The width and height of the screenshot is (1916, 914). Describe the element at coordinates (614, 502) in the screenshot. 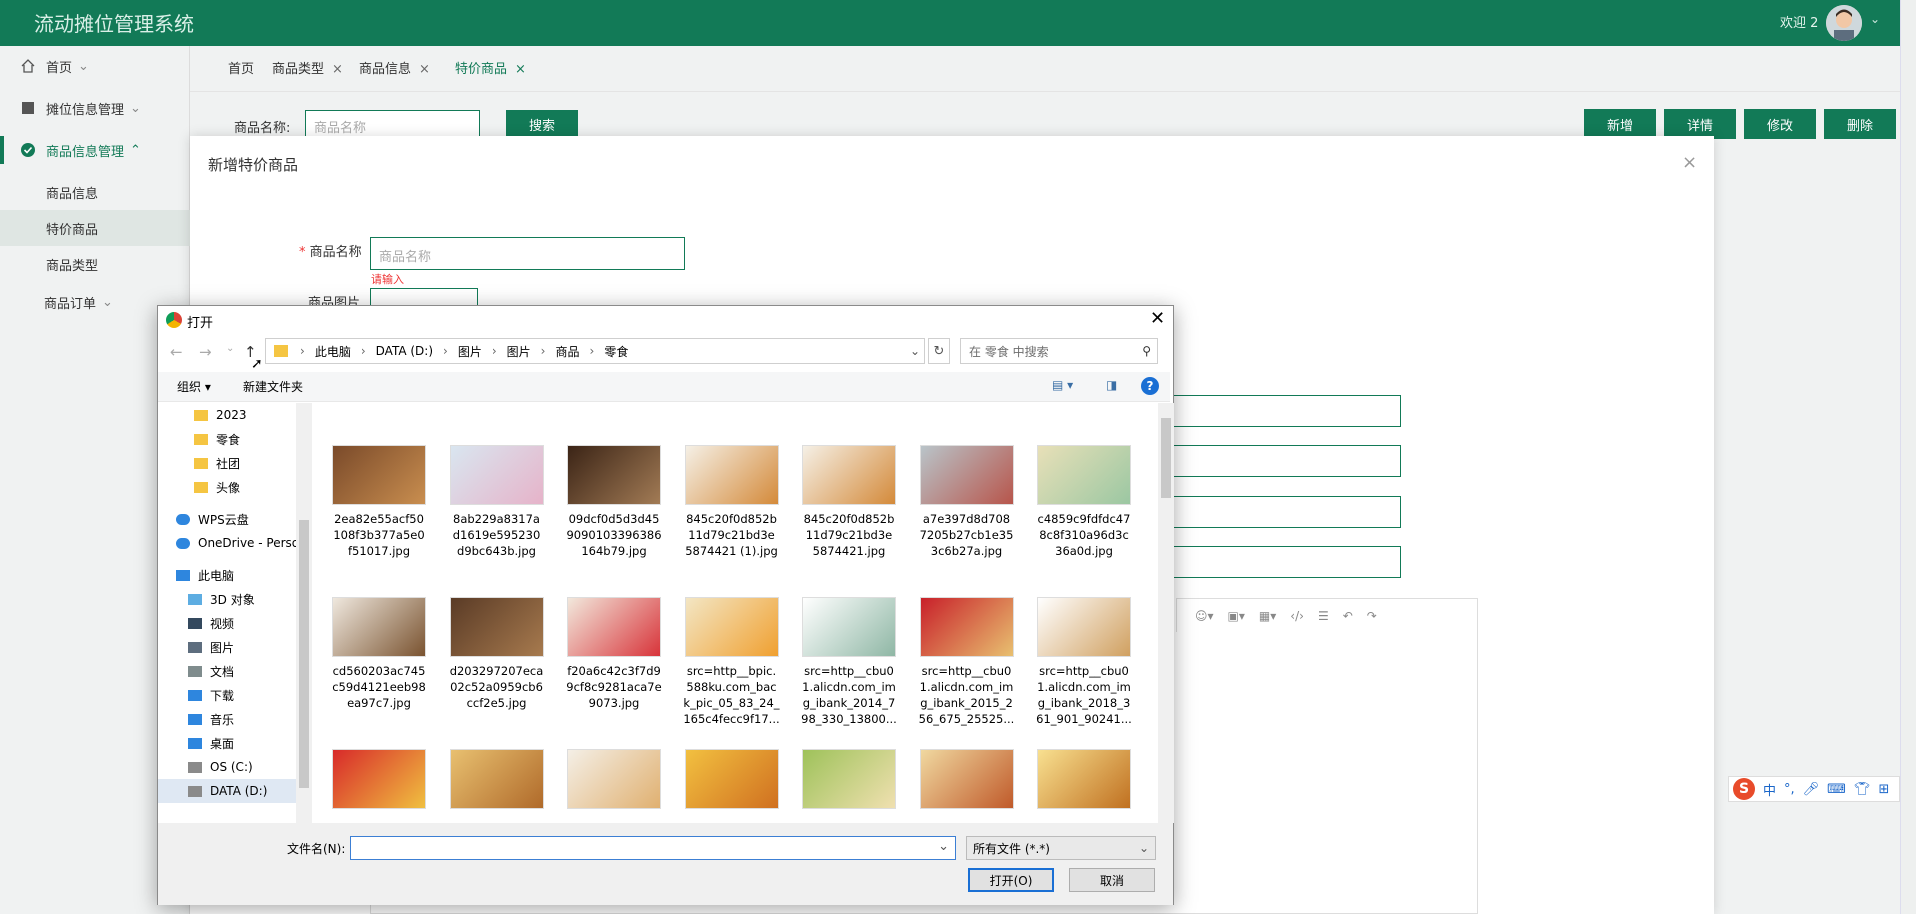

I see `file-item: 09dcf0d5d3d45 9090103396386 164b79.jpg` at that location.